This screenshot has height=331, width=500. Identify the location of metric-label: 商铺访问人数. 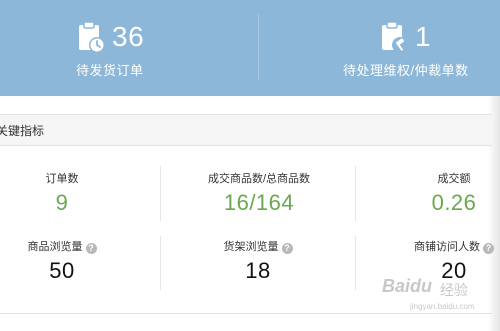
(447, 247).